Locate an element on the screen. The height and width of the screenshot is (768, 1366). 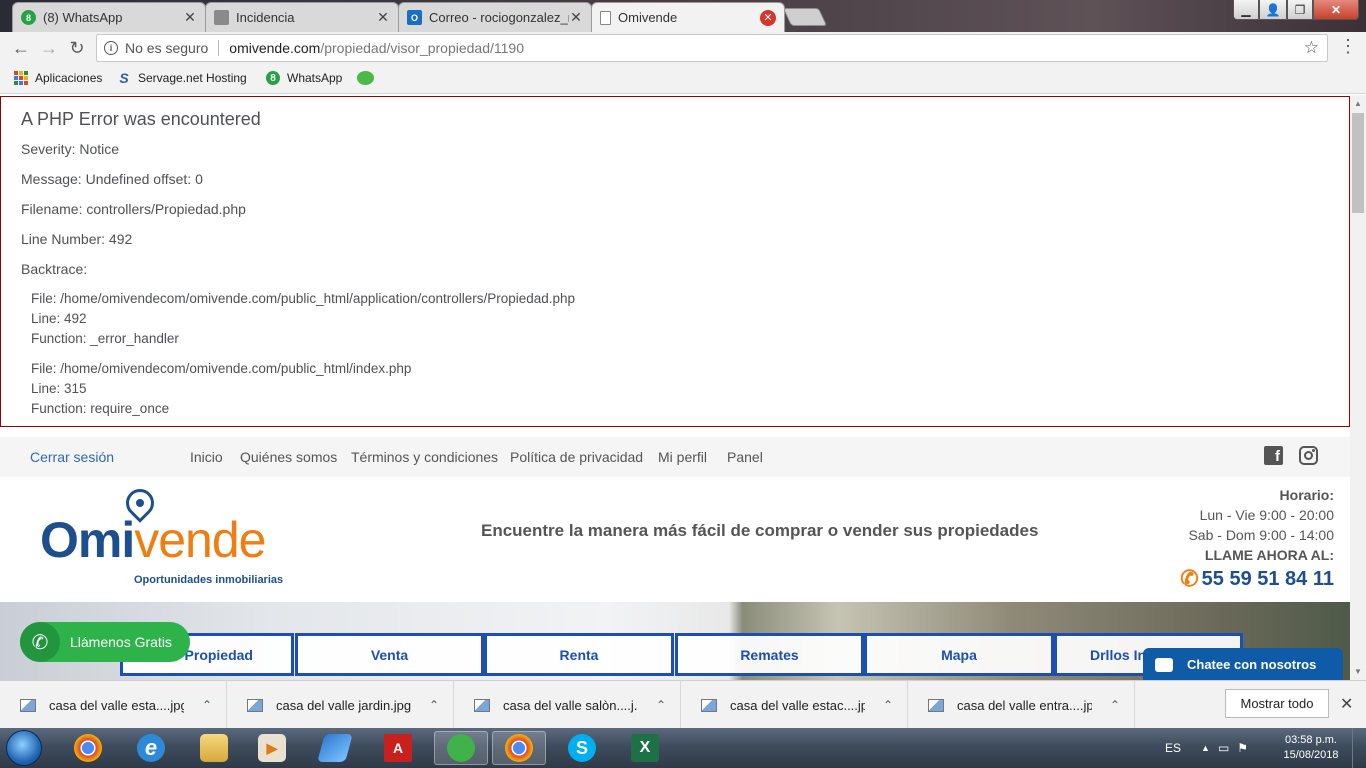
bookmark-label: Aplicaciones is located at coordinates (69, 78).